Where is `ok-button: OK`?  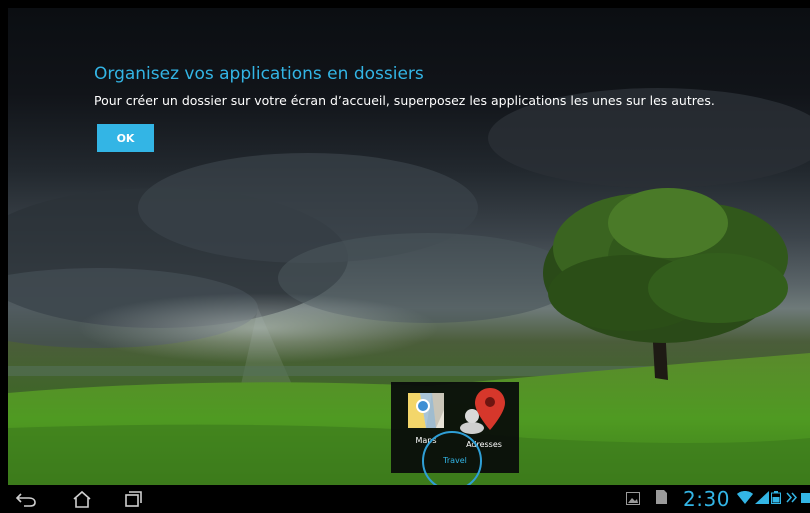
ok-button: OK is located at coordinates (125, 138).